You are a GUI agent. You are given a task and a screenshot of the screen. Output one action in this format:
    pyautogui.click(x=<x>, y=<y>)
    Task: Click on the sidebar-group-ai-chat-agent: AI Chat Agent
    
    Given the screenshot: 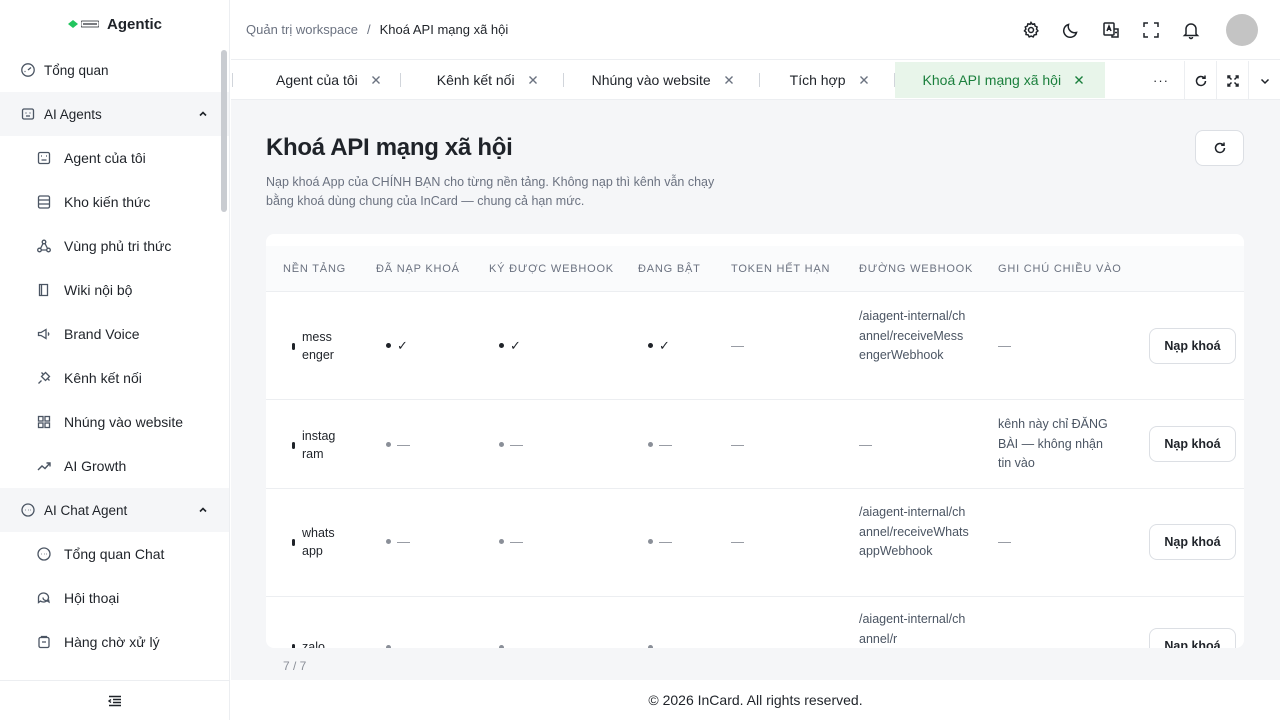 What is the action you would take?
    pyautogui.click(x=114, y=510)
    